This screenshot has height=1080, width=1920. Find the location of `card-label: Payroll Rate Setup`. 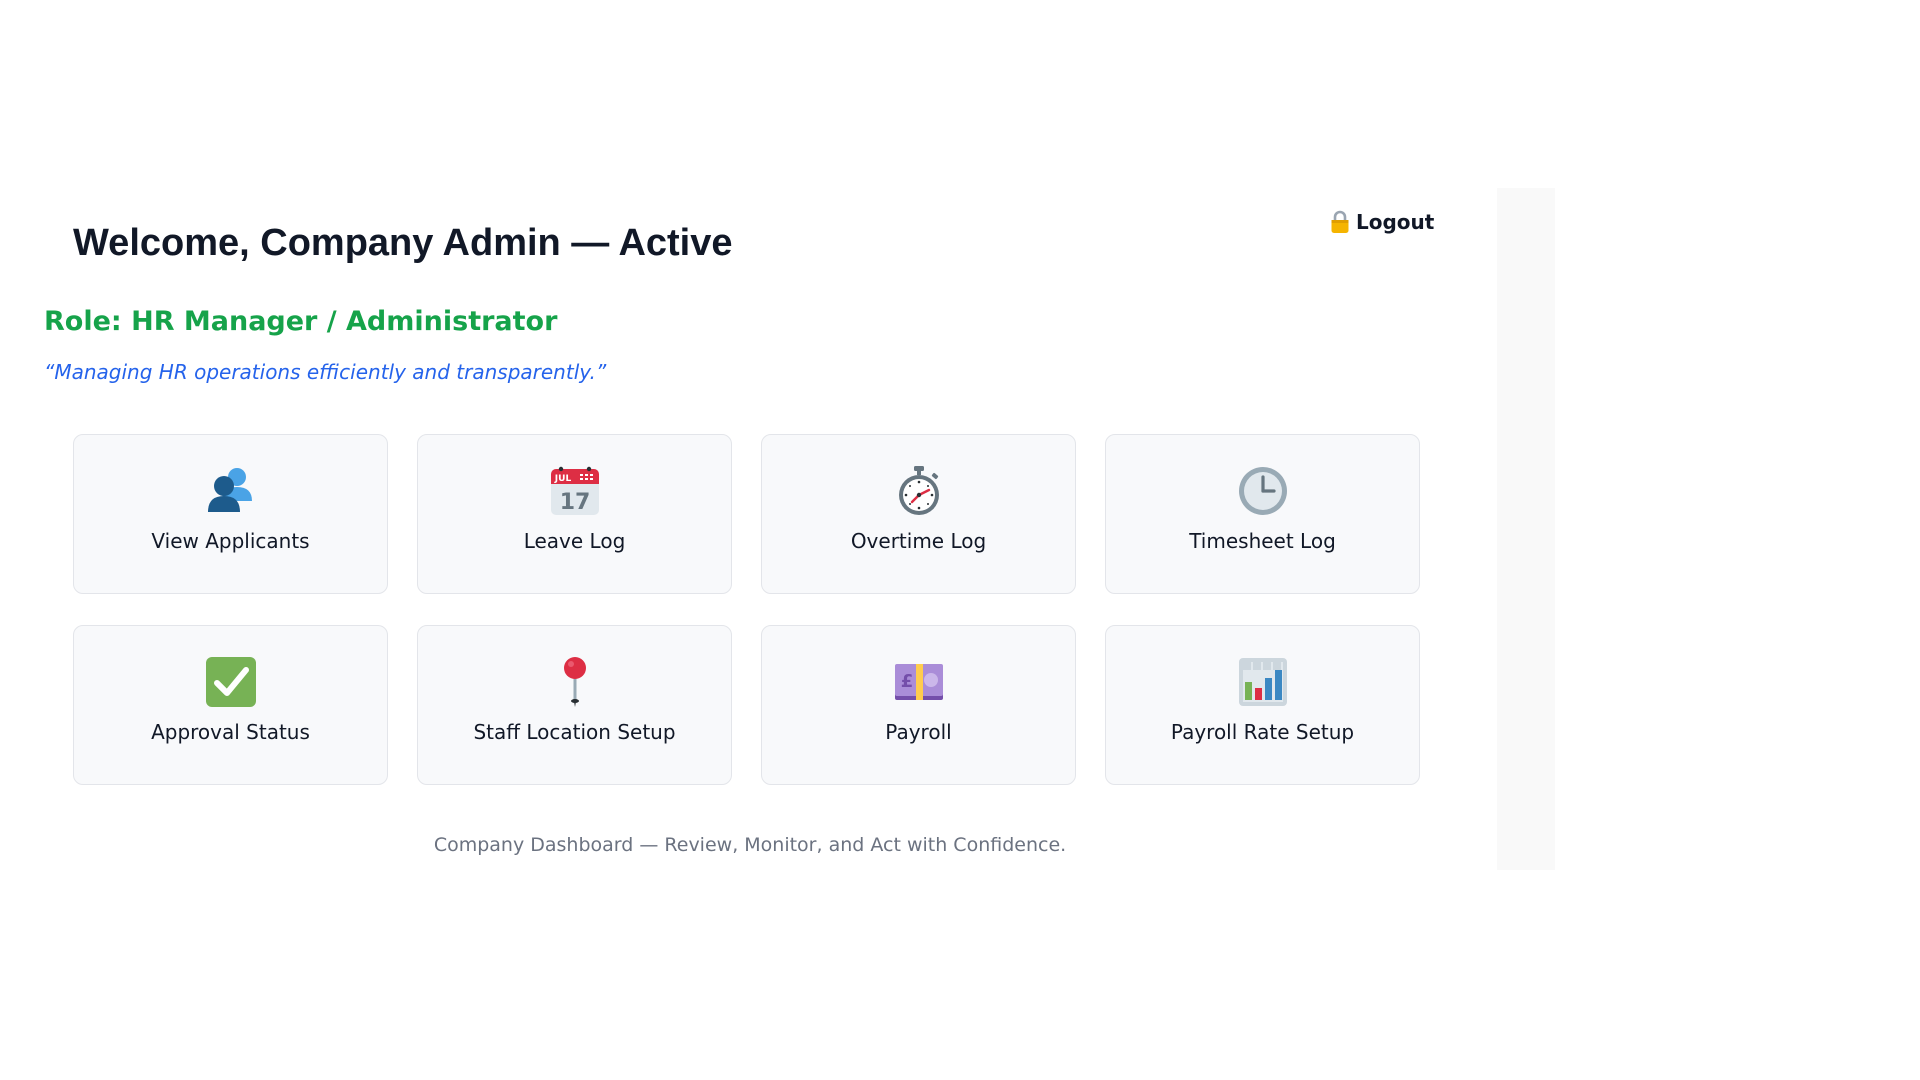

card-label: Payroll Rate Setup is located at coordinates (1262, 732).